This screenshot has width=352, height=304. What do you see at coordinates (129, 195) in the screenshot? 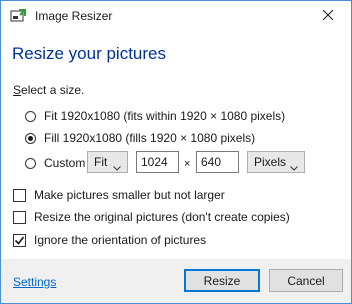
I see `smaller-only-label: Make pictures smaller but not larger` at bounding box center [129, 195].